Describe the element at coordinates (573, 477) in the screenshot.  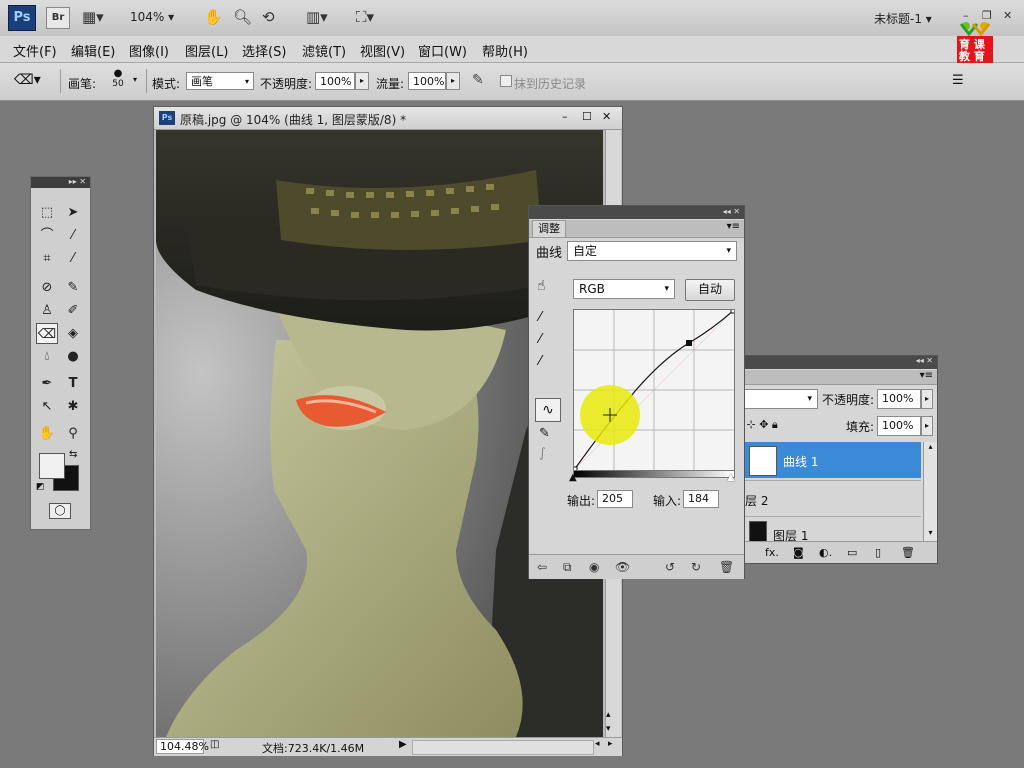
I see `black-slider: ▲` at that location.